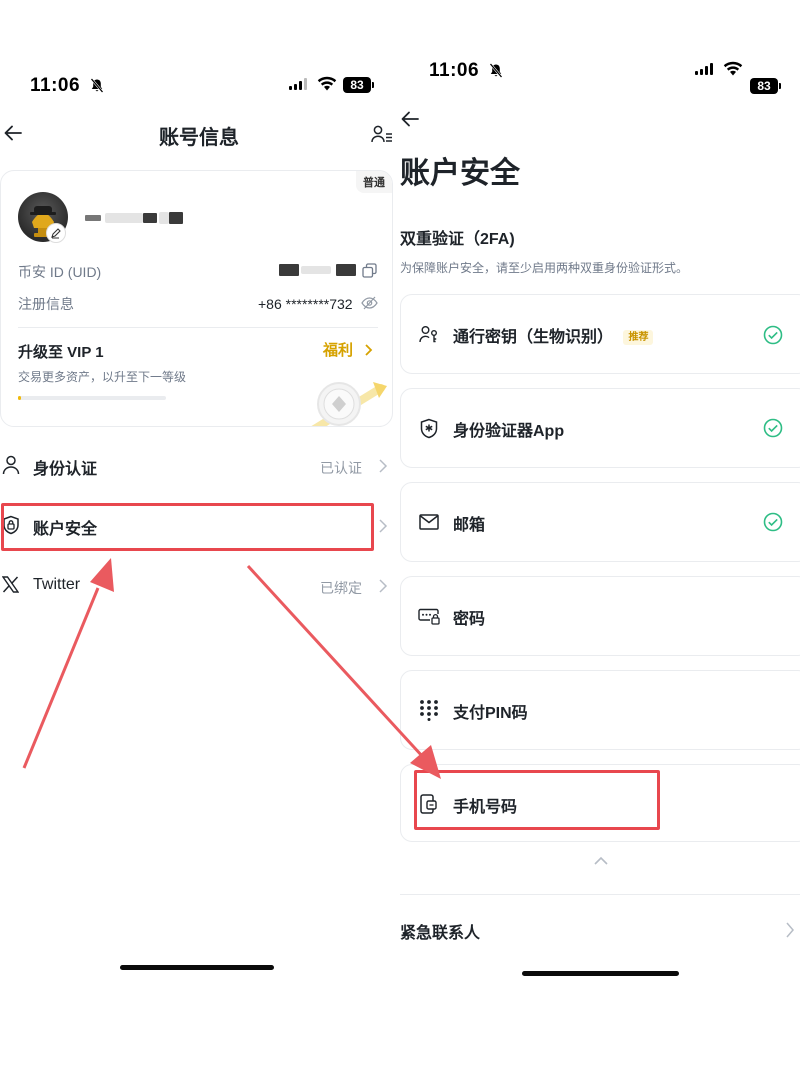  Describe the element at coordinates (68, 663) in the screenshot. I see `arrow-to-account-security` at that location.